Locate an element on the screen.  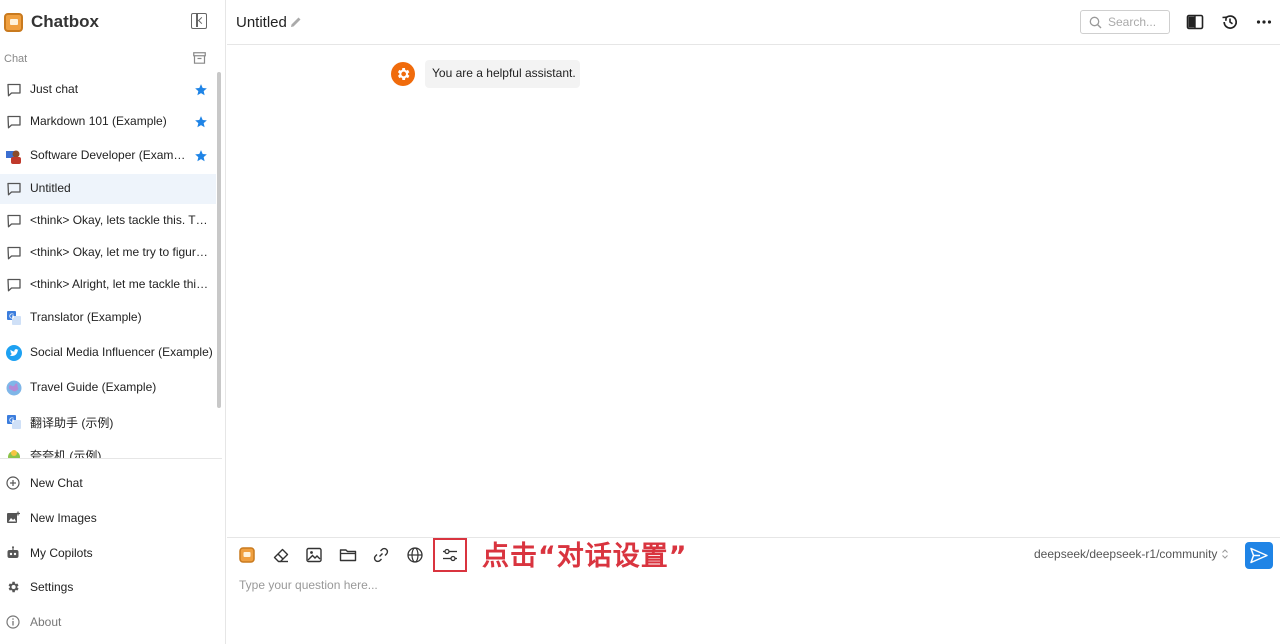
session-label: <think> Okay, let me try to figure out is located at coordinates (122, 252).